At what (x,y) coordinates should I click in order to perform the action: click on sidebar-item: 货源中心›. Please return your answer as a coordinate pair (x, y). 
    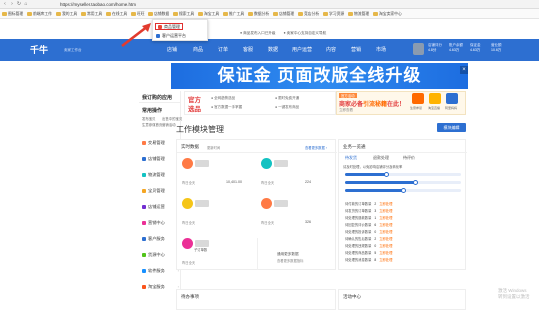
    Looking at the image, I should click on (160, 254).